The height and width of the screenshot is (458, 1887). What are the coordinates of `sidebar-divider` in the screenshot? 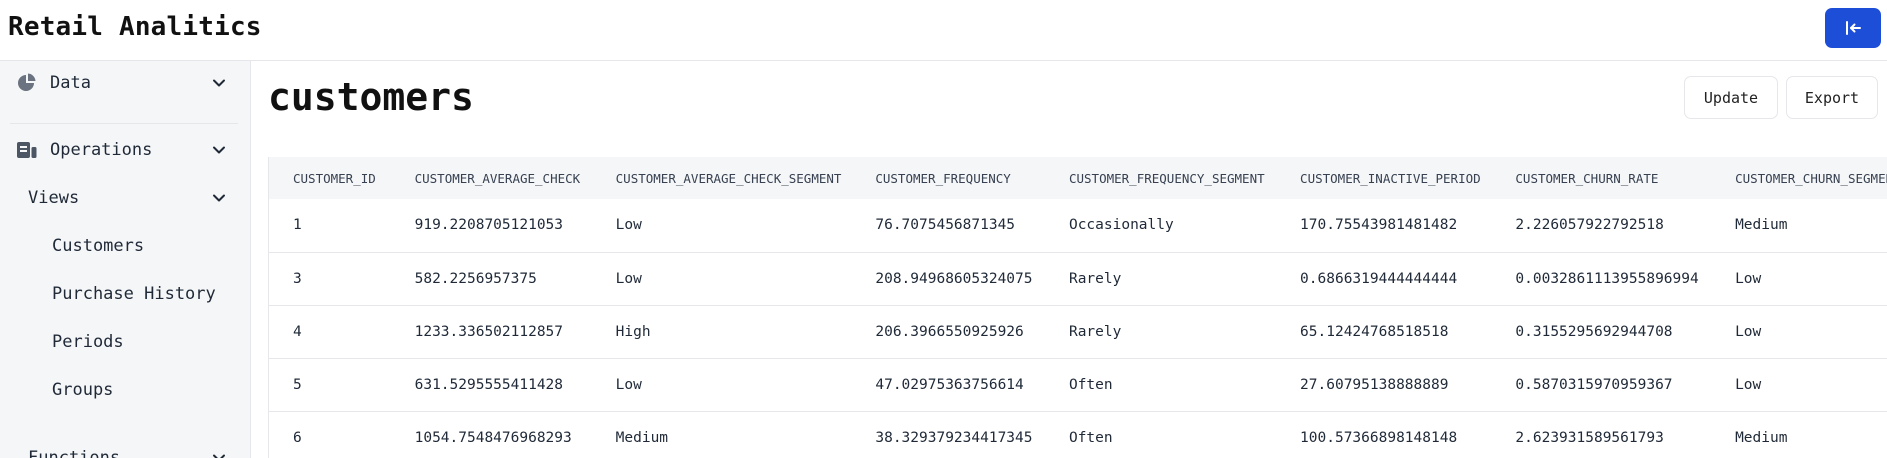 It's located at (124, 123).